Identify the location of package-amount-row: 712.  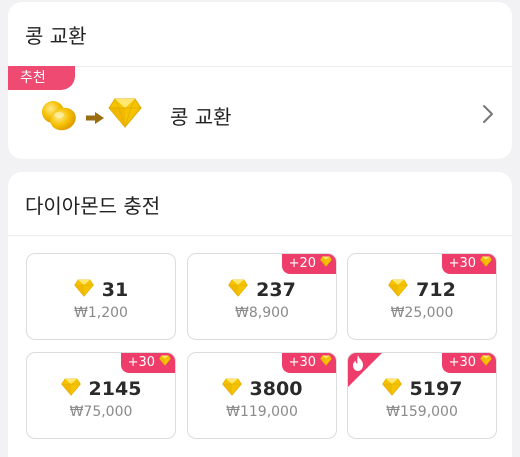
(422, 290).